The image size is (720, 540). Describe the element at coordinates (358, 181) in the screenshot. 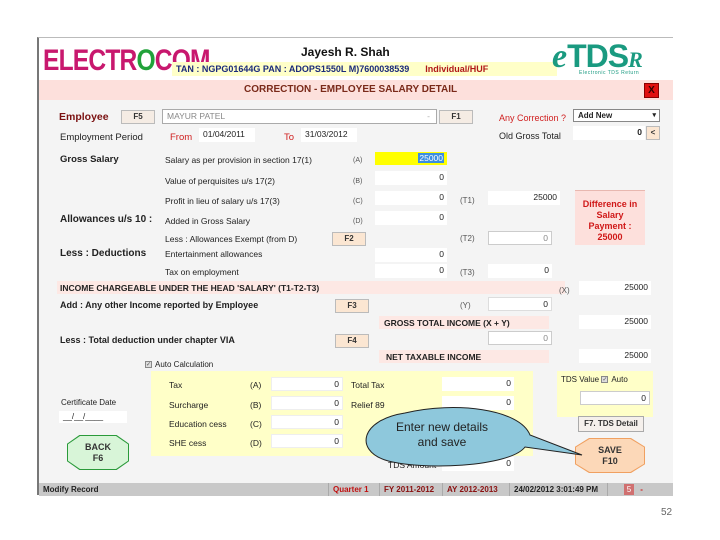

I see `tag-b: (B)` at that location.